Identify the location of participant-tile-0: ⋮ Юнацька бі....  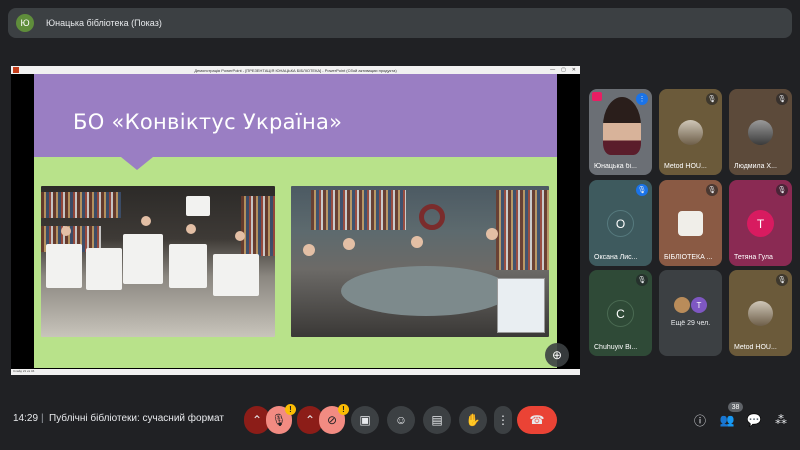
(620, 132).